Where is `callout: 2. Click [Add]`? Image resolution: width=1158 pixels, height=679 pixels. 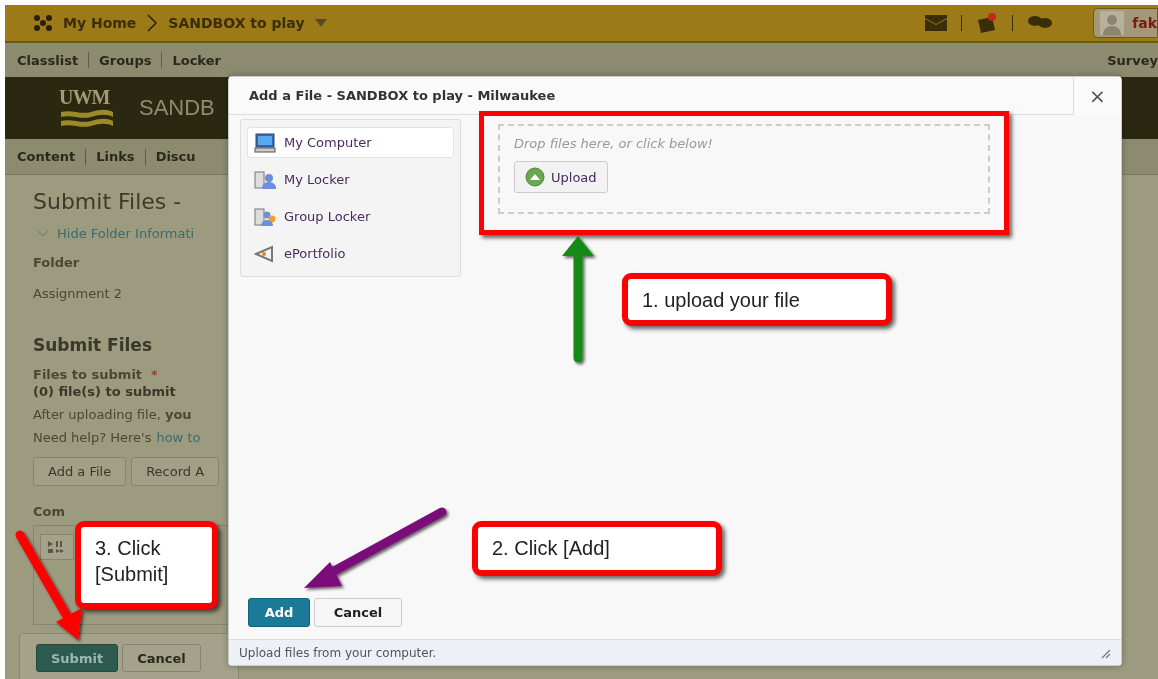
callout: 2. Click [Add] is located at coordinates (597, 548).